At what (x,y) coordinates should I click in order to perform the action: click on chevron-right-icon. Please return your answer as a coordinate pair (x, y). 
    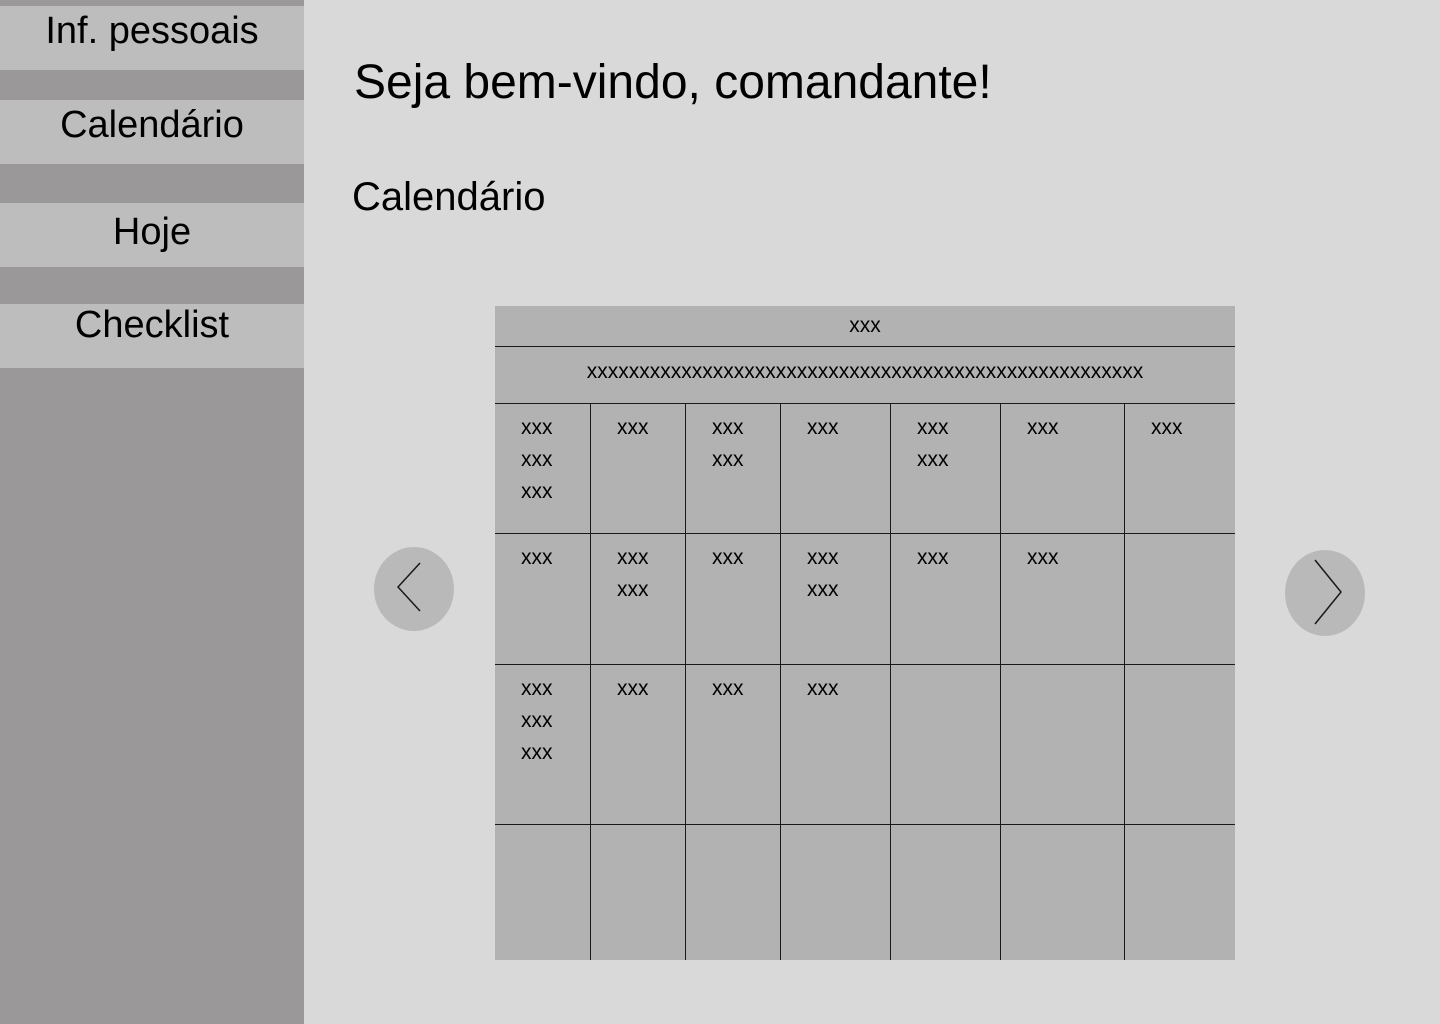
    Looking at the image, I should click on (1328, 592).